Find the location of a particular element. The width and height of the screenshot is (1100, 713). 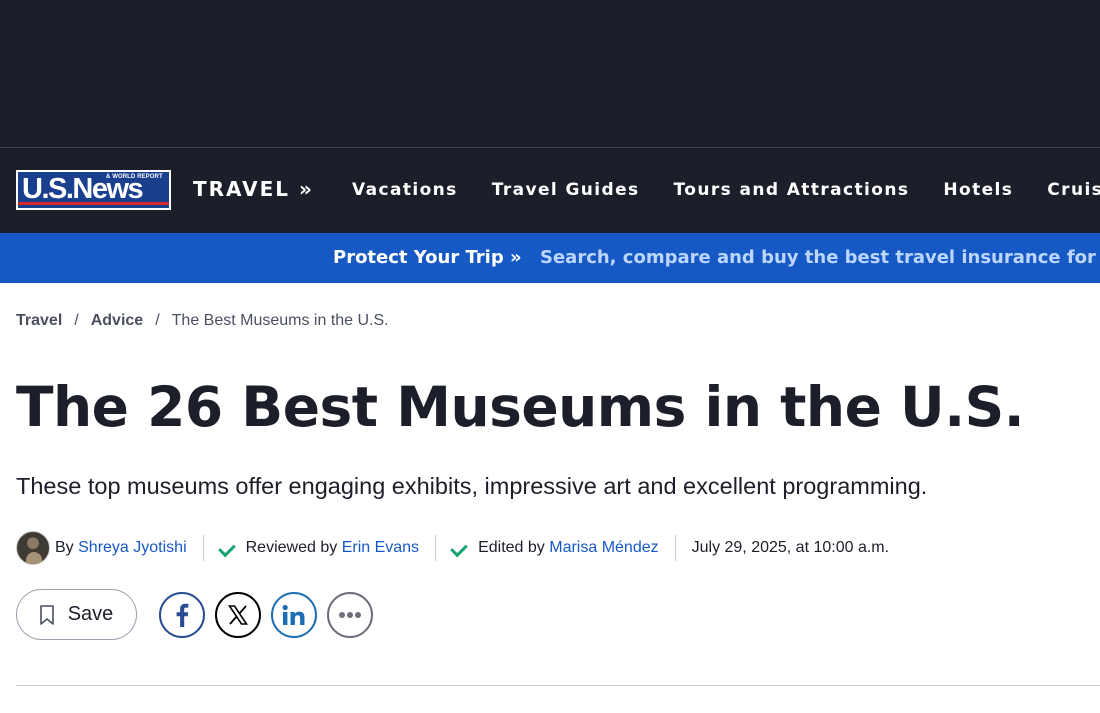

edited-prefix: Edited by is located at coordinates (511, 547).